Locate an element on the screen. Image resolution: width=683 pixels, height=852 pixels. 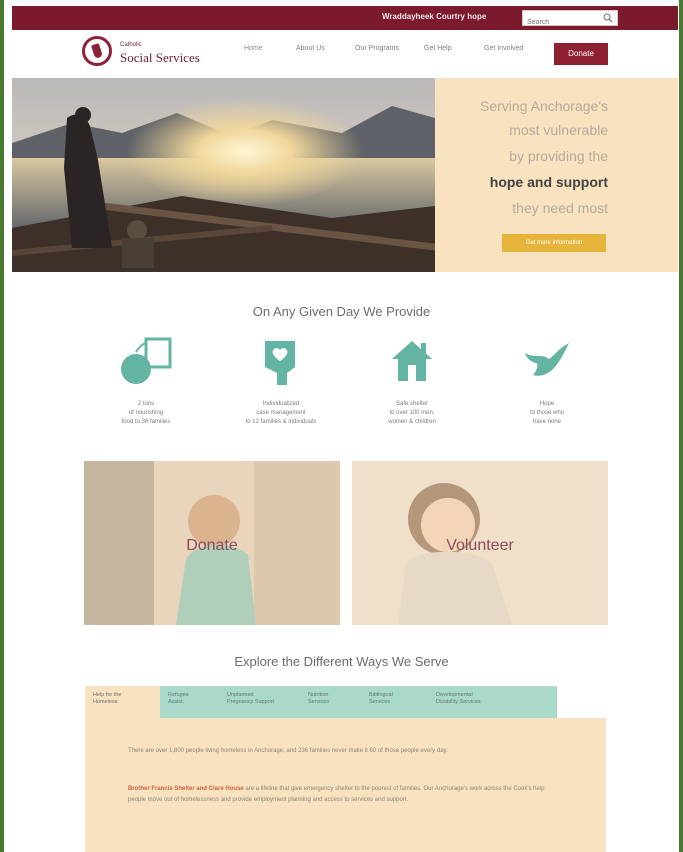
nav-item-about: About Us is located at coordinates (310, 48).